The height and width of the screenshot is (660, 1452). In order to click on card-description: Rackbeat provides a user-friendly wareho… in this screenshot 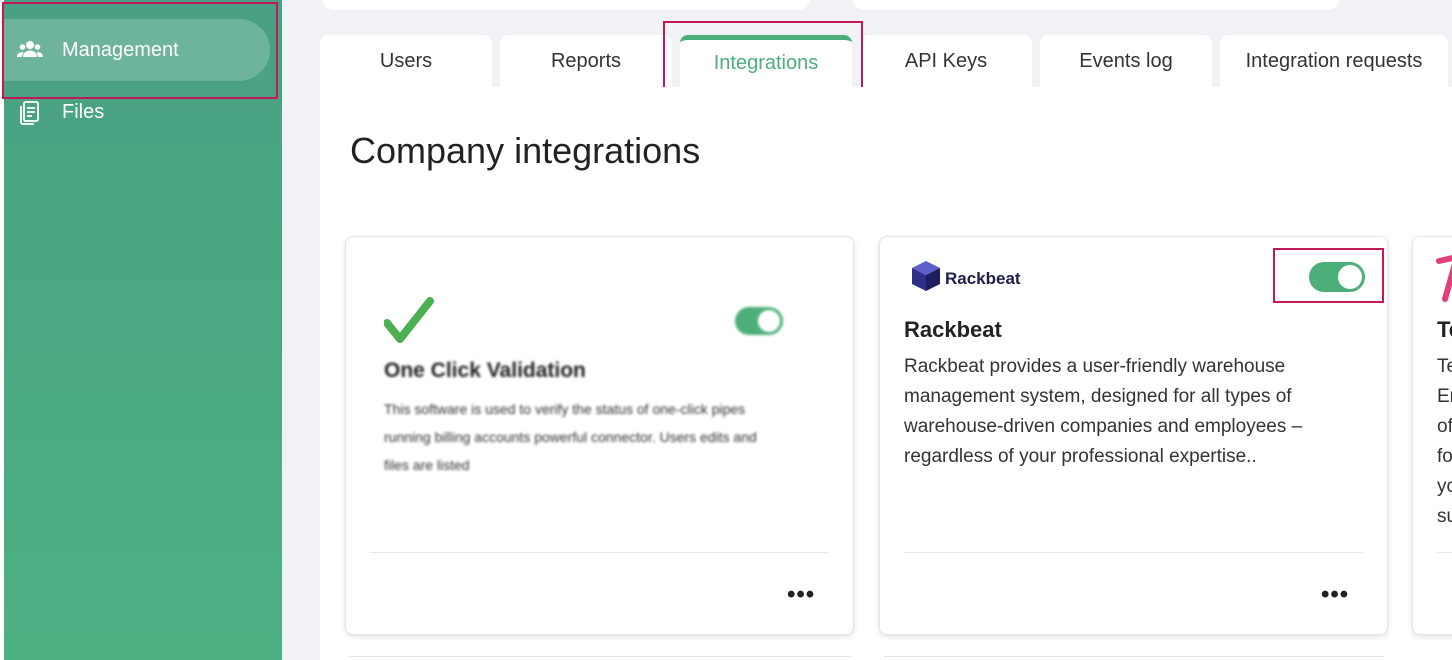, I will do `click(1103, 411)`.